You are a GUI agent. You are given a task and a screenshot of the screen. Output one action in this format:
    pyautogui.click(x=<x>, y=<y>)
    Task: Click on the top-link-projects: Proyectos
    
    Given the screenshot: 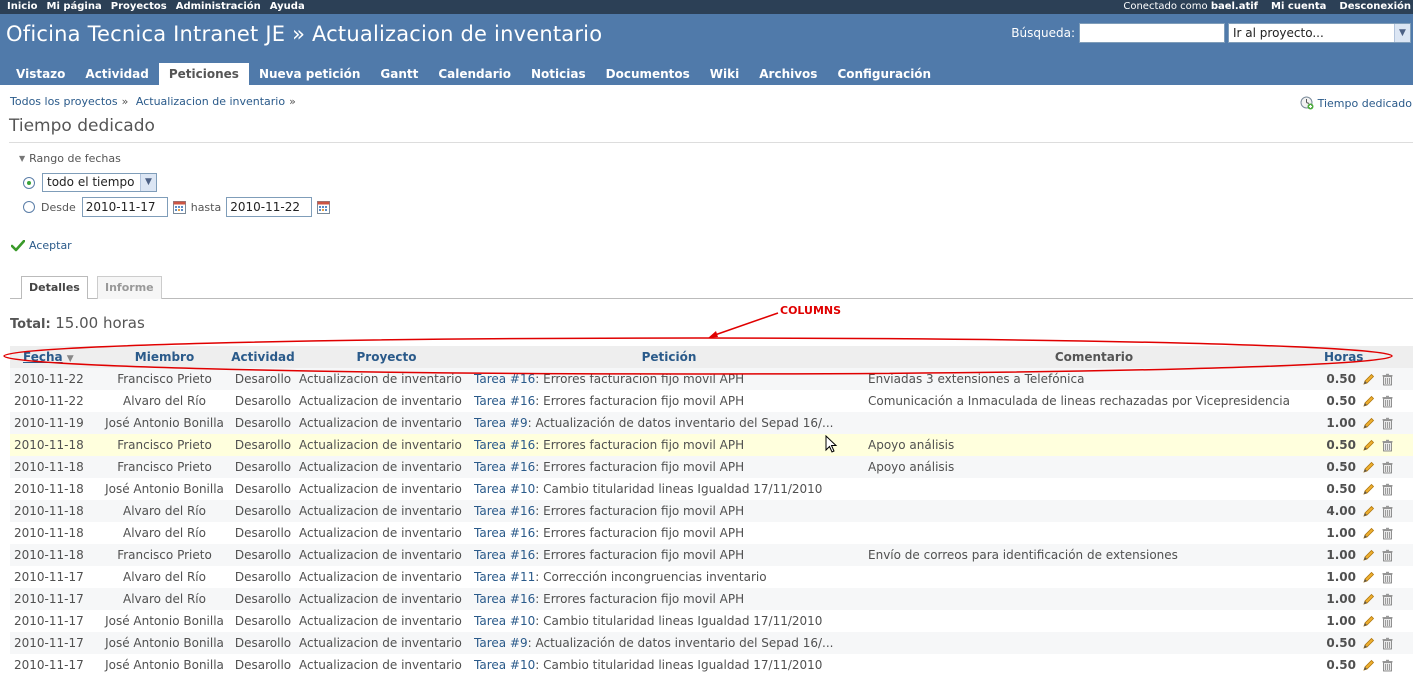 What is the action you would take?
    pyautogui.click(x=139, y=7)
    